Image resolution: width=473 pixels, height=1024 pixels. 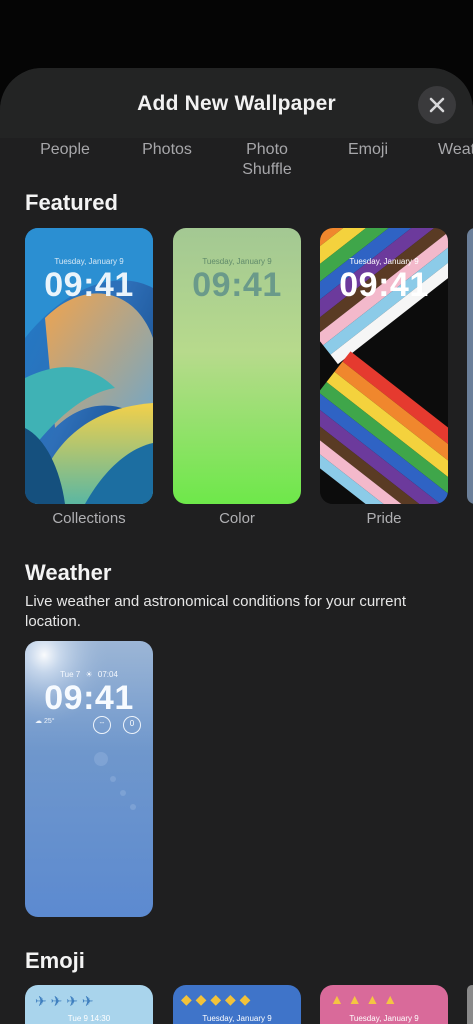 I want to click on sunrise-icon: ☀, so click(x=89, y=674).